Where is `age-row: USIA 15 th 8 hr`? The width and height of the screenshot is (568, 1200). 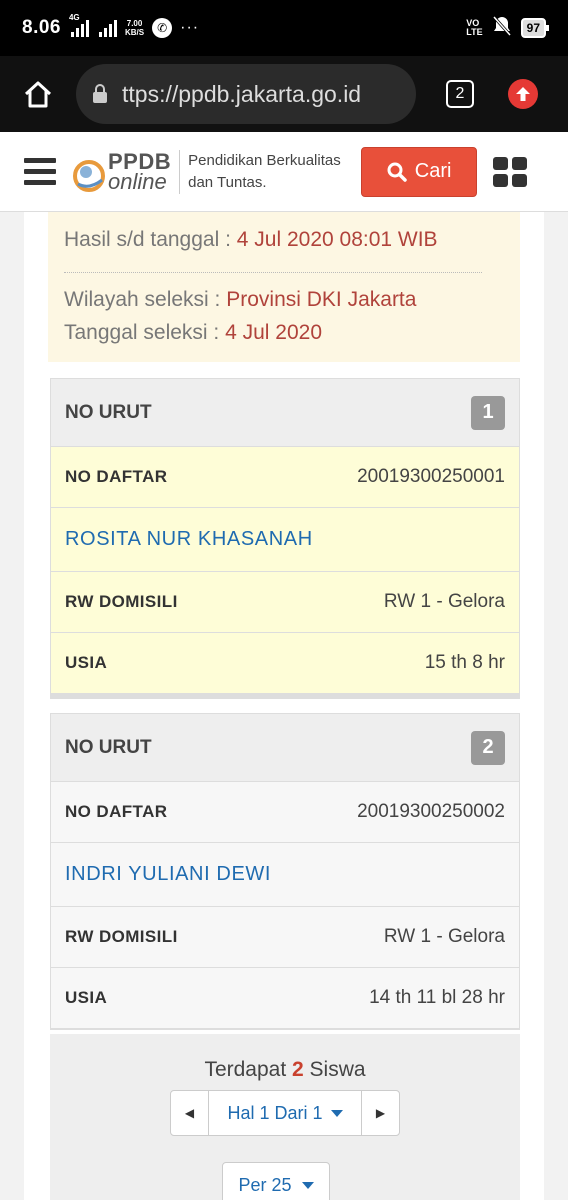
age-row: USIA 15 th 8 hr is located at coordinates (285, 663).